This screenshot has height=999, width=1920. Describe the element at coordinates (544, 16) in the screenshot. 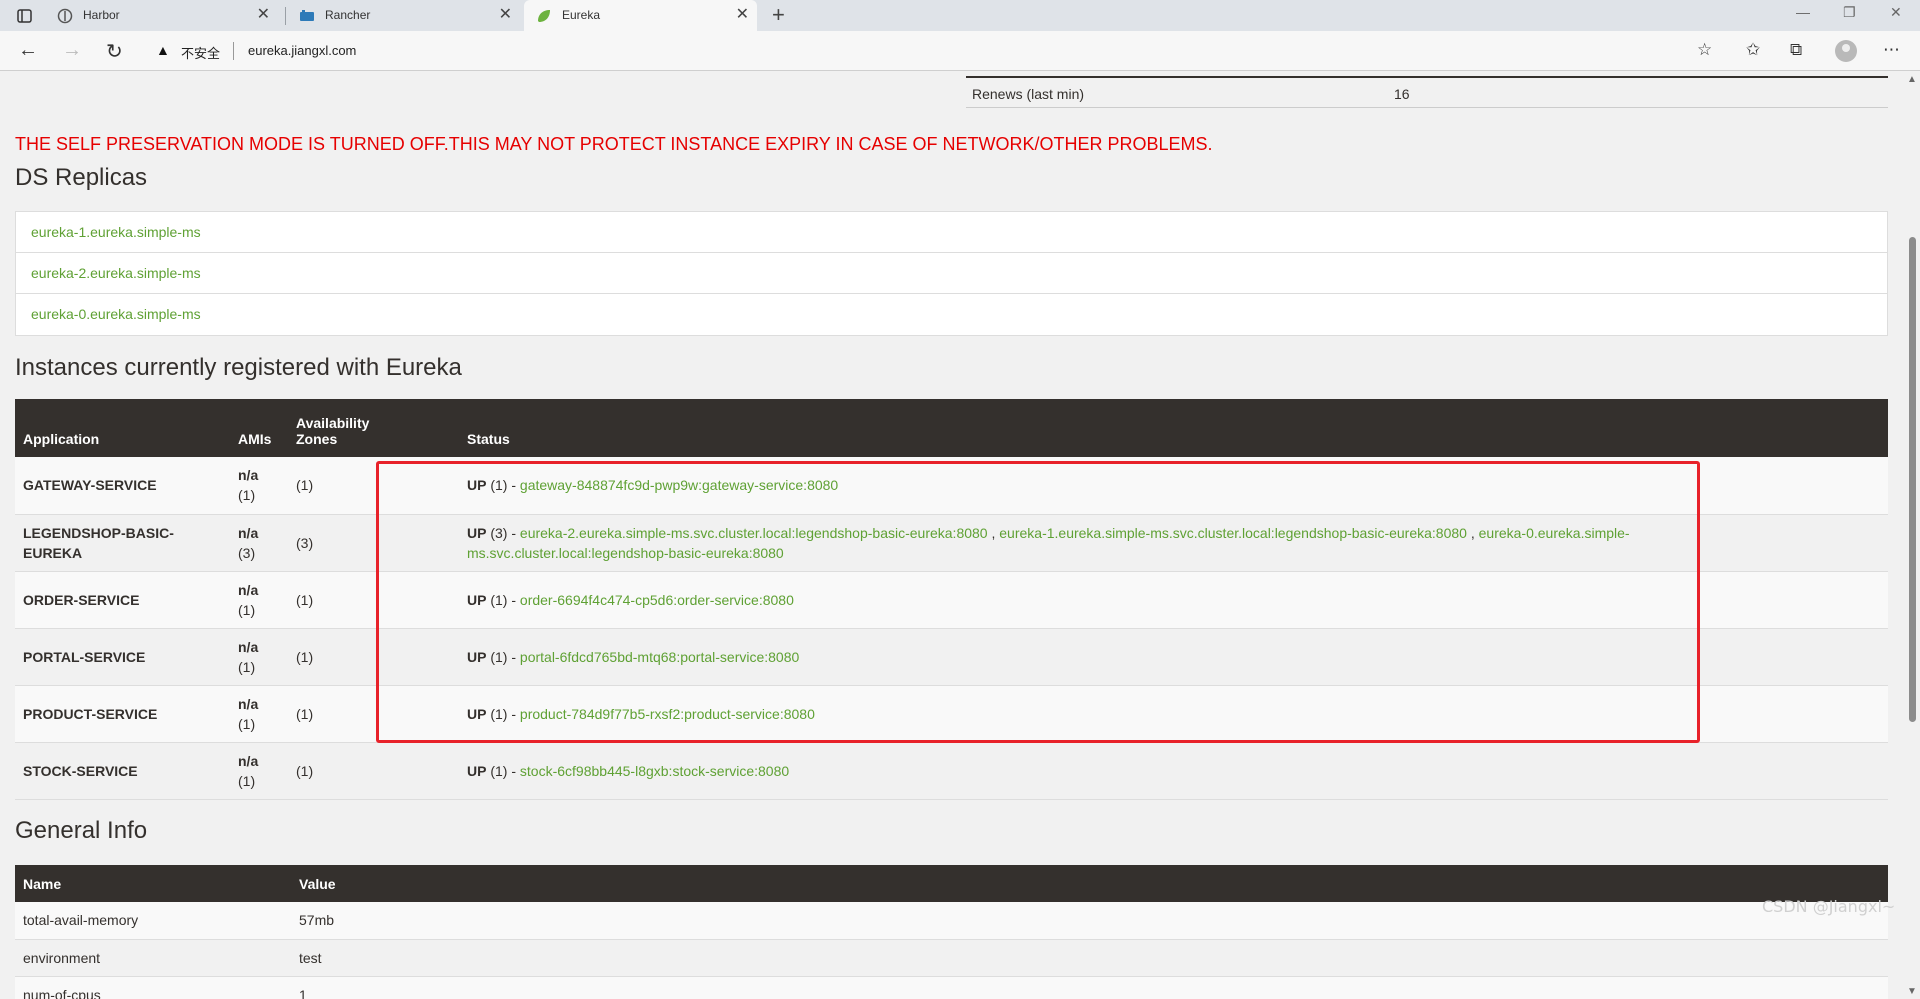

I see `spring-leaf-favicon-icon` at that location.